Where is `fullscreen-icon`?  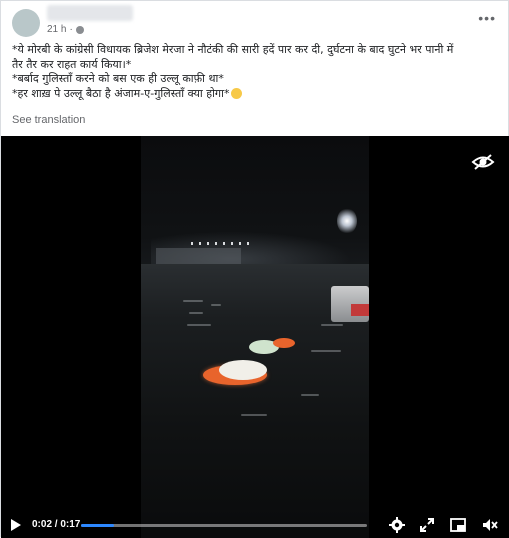 fullscreen-icon is located at coordinates (427, 525).